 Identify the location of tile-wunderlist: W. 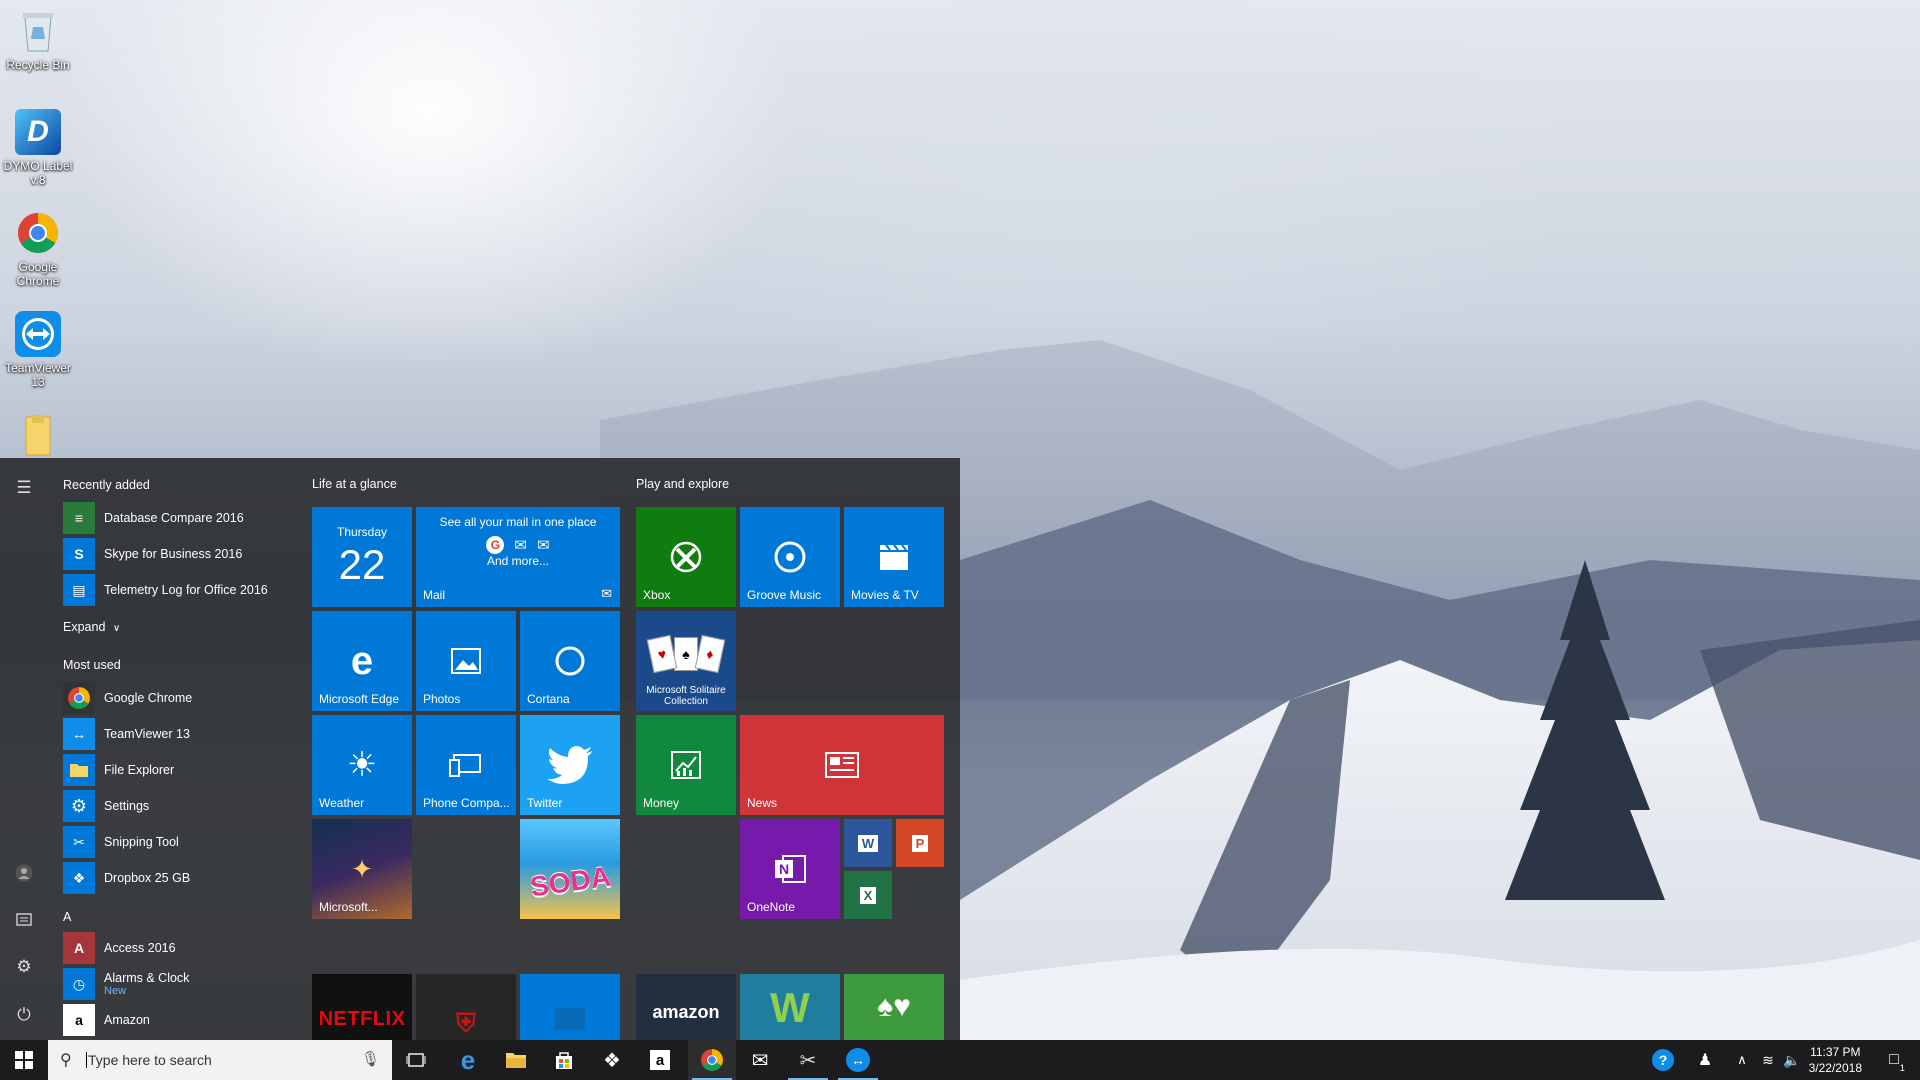
(790, 1007).